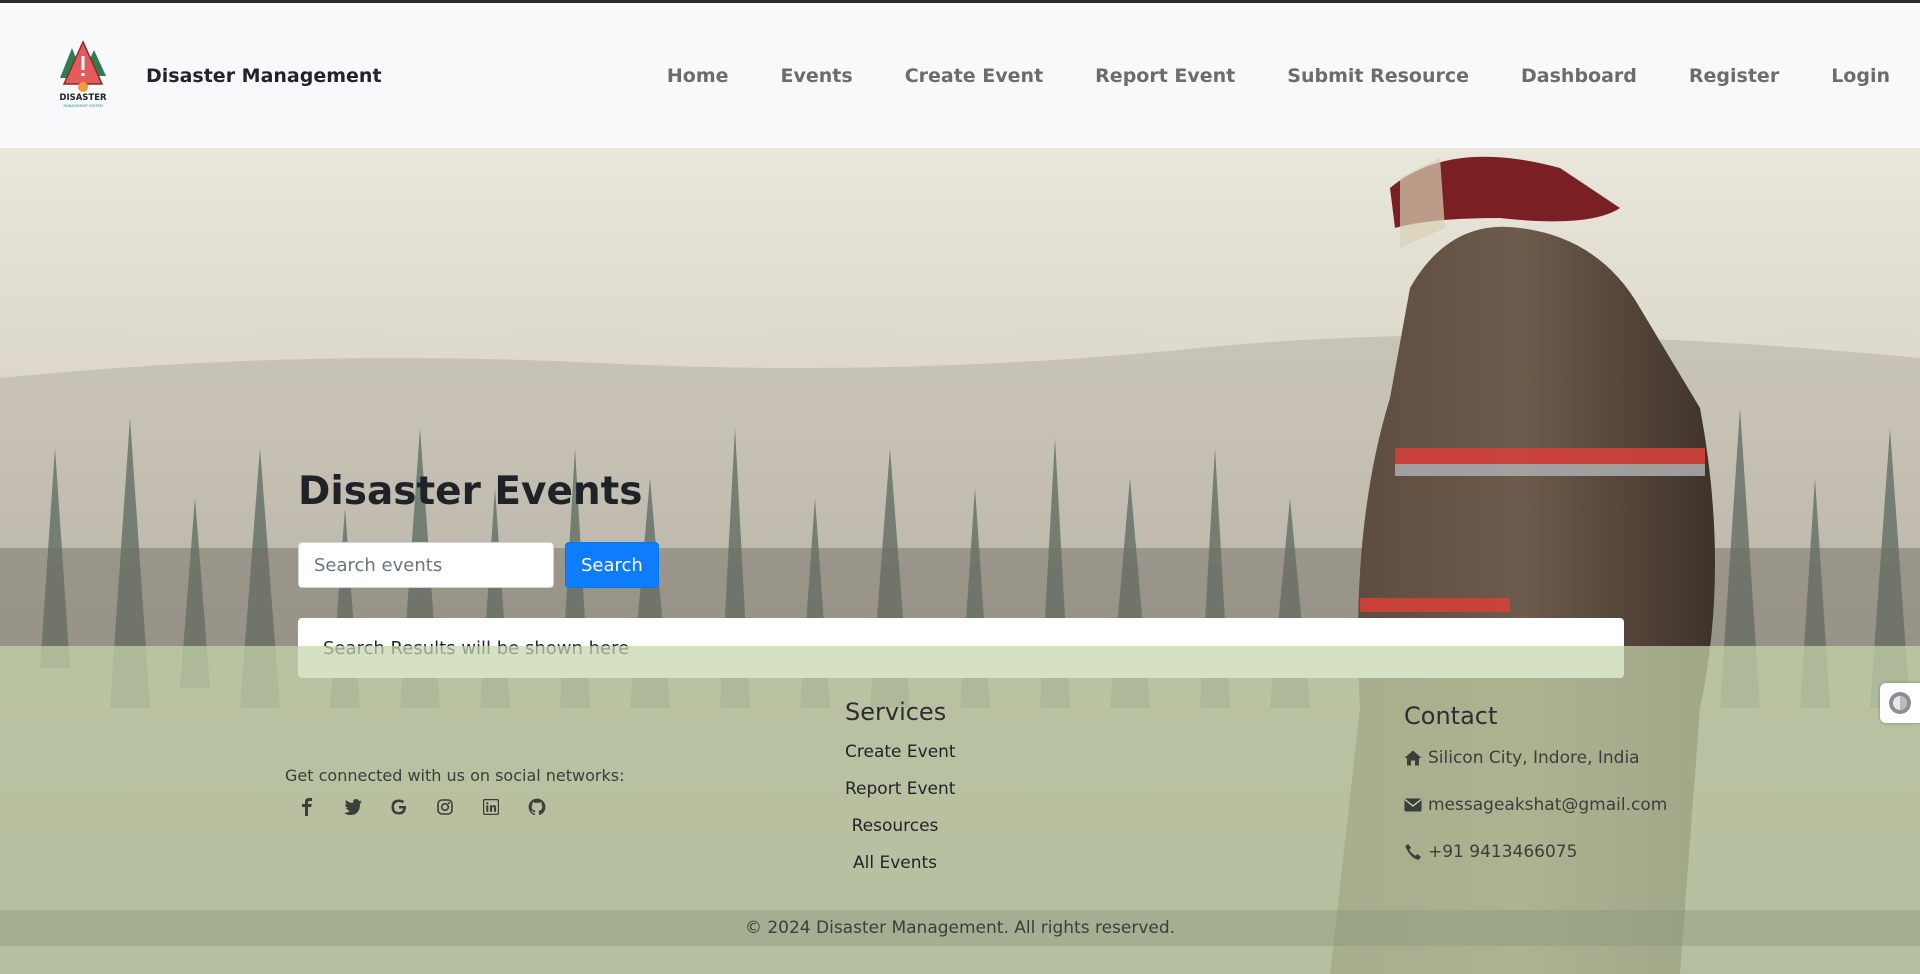 This screenshot has width=1920, height=974. I want to click on phone-icon, so click(1413, 851).